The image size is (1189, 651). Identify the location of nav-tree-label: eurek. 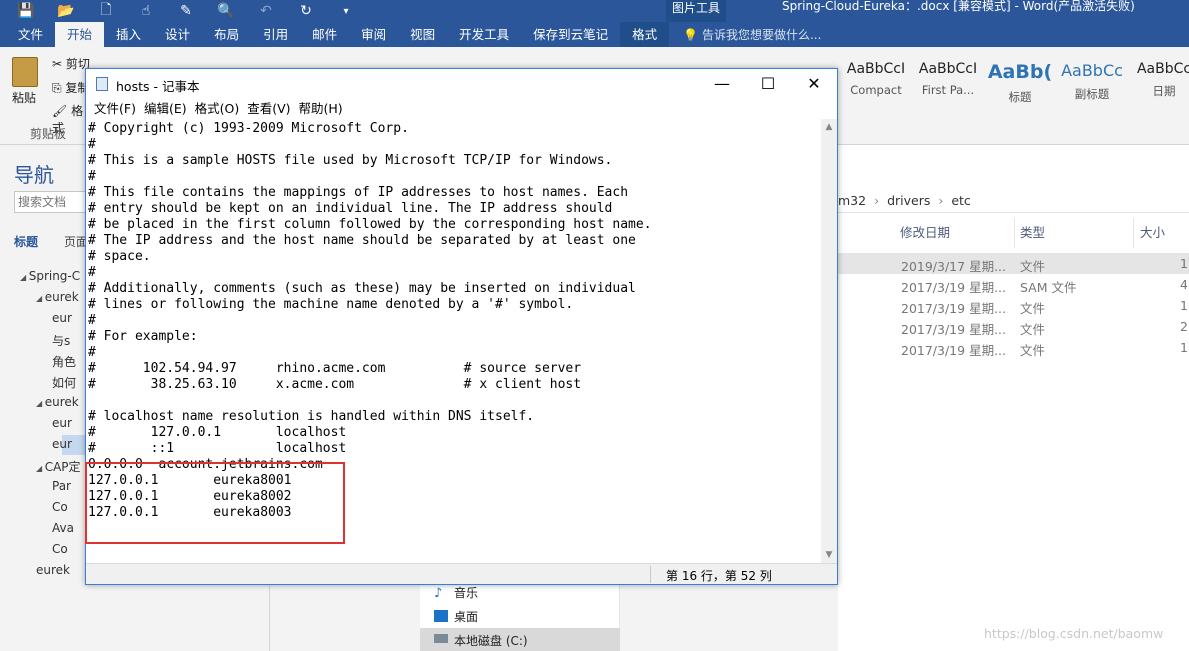
(61, 402).